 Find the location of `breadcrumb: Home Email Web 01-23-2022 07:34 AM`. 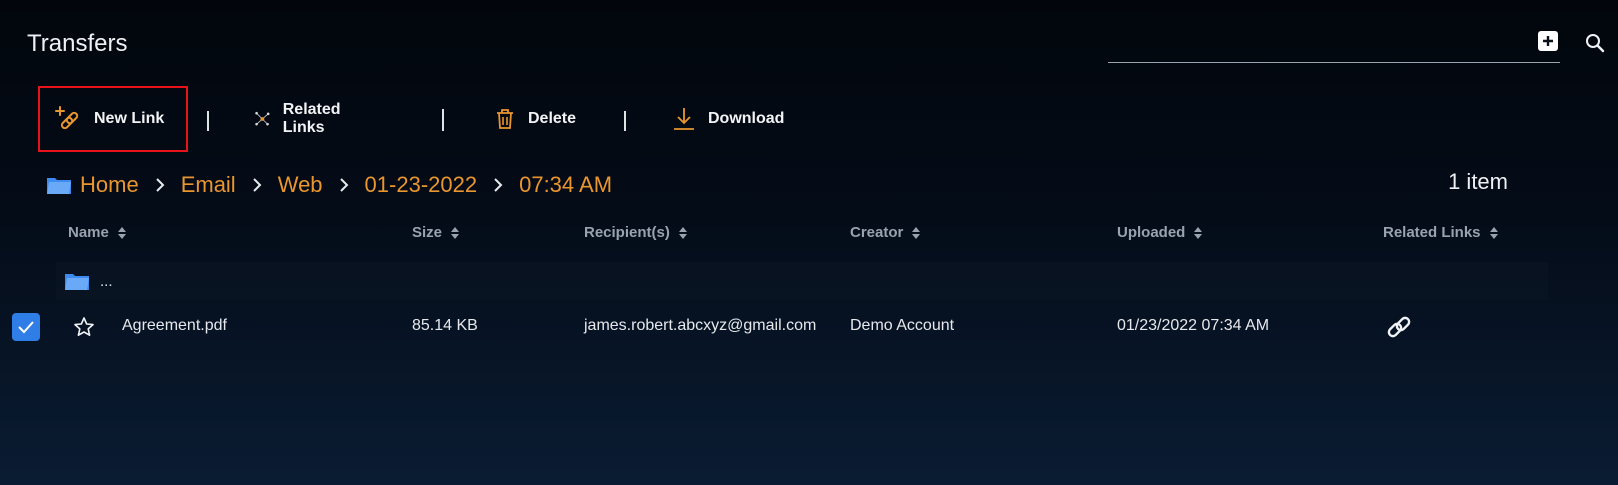

breadcrumb: Home Email Web 01-23-2022 07:34 AM is located at coordinates (329, 185).